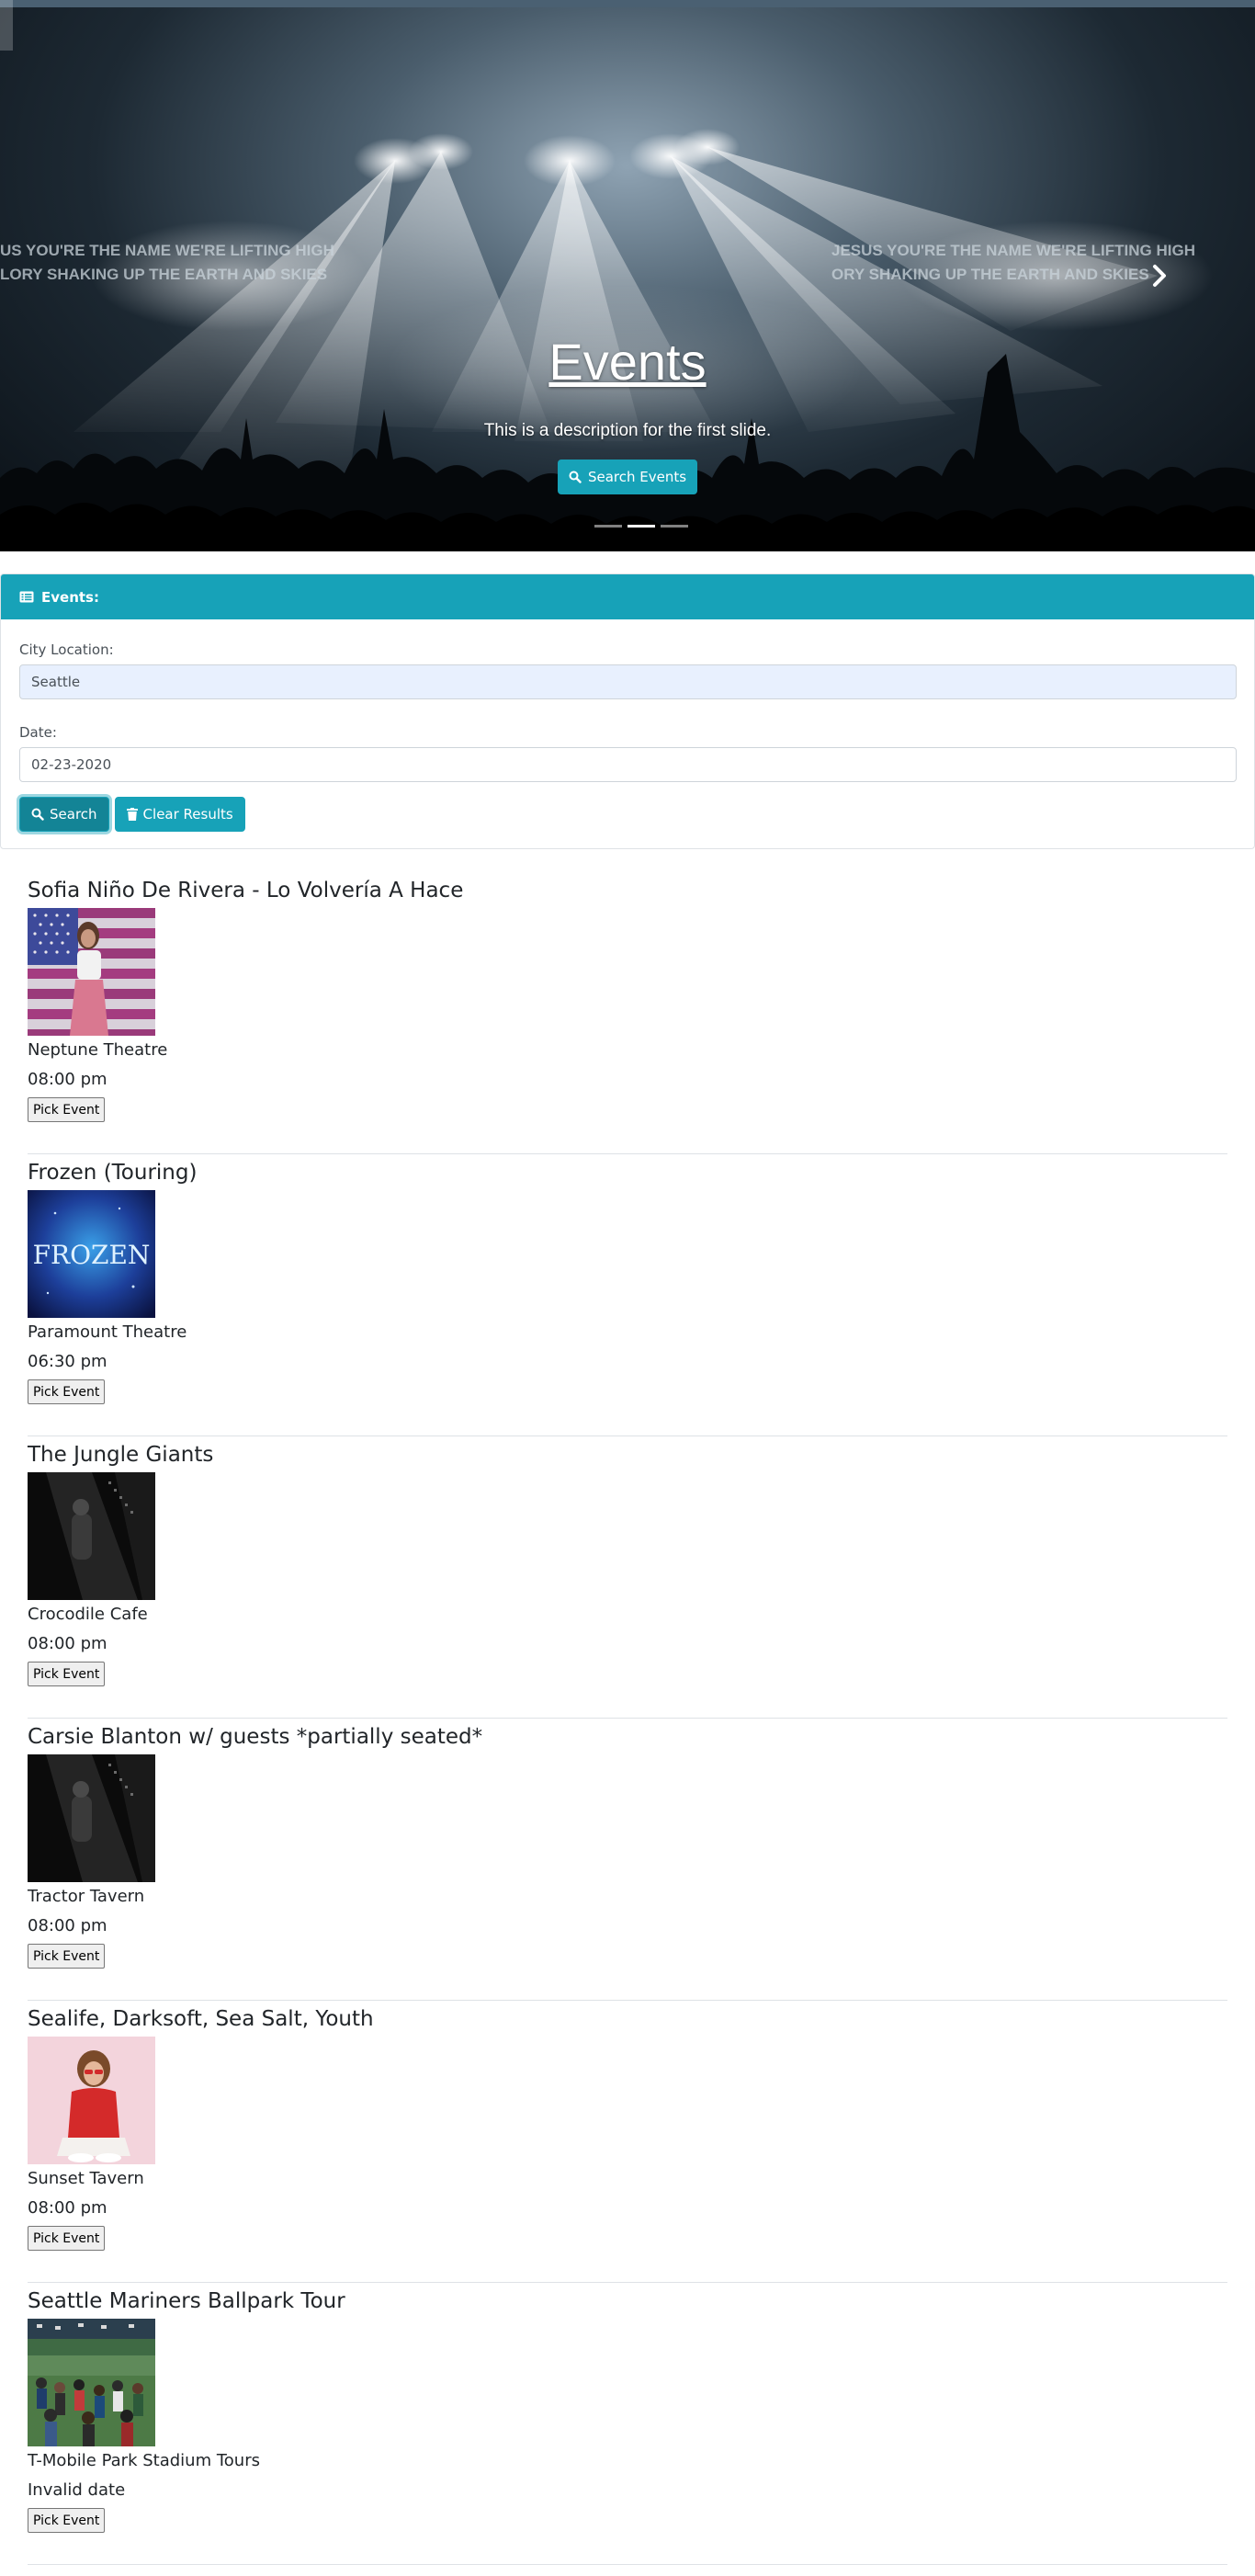 This screenshot has height=2576, width=1255. Describe the element at coordinates (628, 681) in the screenshot. I see `city-input: Seattle` at that location.